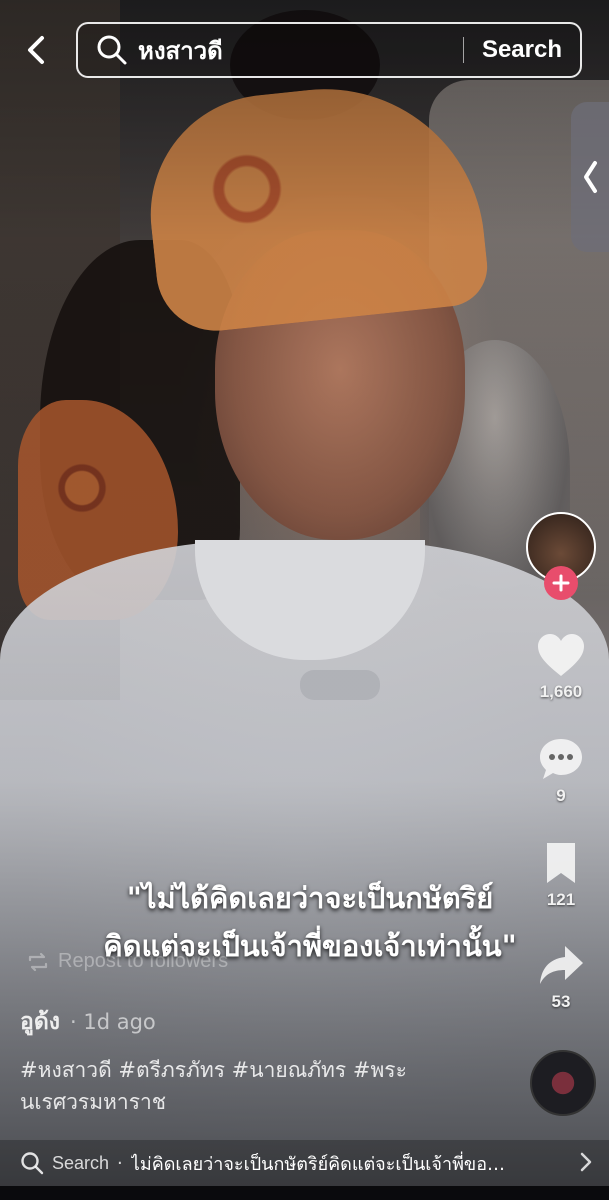 The height and width of the screenshot is (1200, 609). What do you see at coordinates (40, 1022) in the screenshot?
I see `author-name: อูด้ง` at bounding box center [40, 1022].